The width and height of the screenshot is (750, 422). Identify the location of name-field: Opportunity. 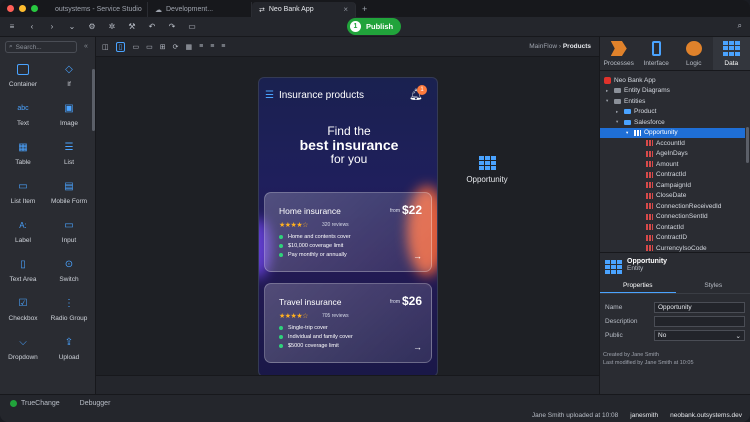
(699, 307).